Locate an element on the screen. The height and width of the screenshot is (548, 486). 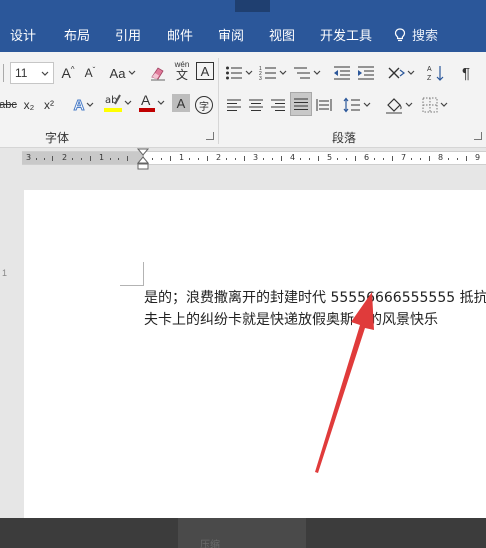
subscript-glyph: x₂ is located at coordinates (29, 105).